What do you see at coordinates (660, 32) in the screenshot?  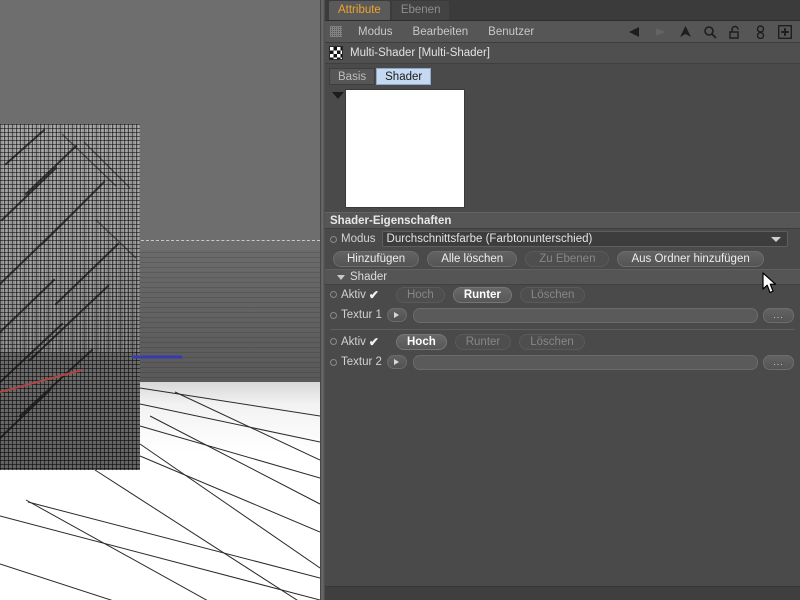 I see `forward-arrow-icon` at bounding box center [660, 32].